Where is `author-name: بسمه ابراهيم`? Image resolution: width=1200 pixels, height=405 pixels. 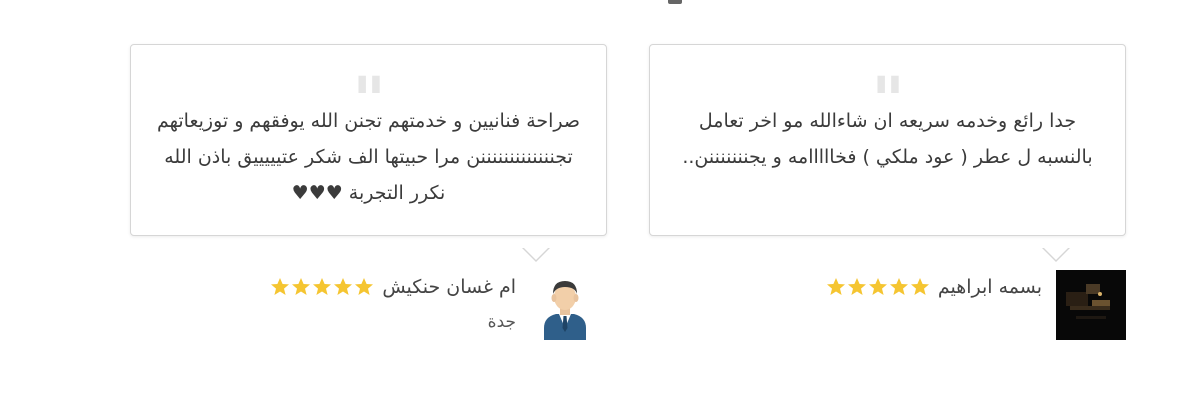
author-name: بسمه ابراهيم is located at coordinates (989, 287).